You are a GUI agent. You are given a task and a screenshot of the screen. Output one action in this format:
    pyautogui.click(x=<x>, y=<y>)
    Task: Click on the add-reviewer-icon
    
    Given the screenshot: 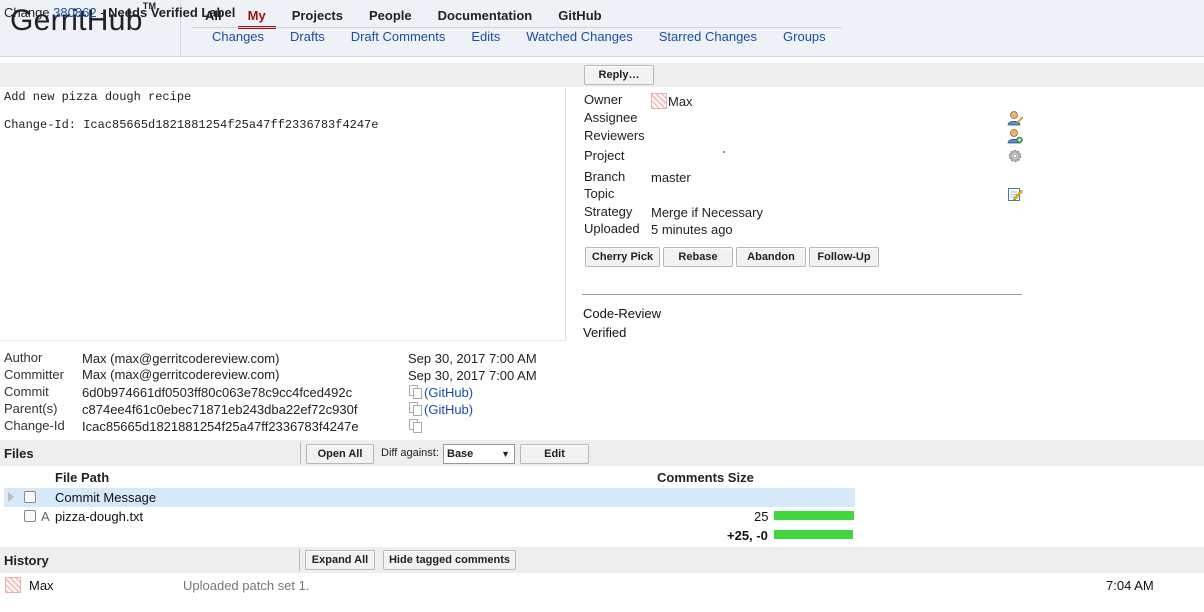 What is the action you would take?
    pyautogui.click(x=1015, y=136)
    